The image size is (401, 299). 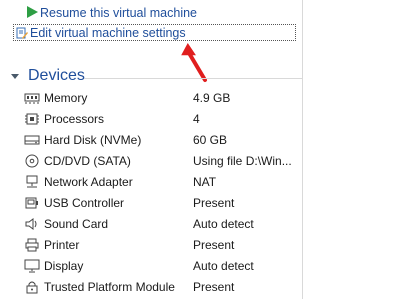 What do you see at coordinates (93, 139) in the screenshot?
I see `device-name: Hard Disk (NVMe)` at bounding box center [93, 139].